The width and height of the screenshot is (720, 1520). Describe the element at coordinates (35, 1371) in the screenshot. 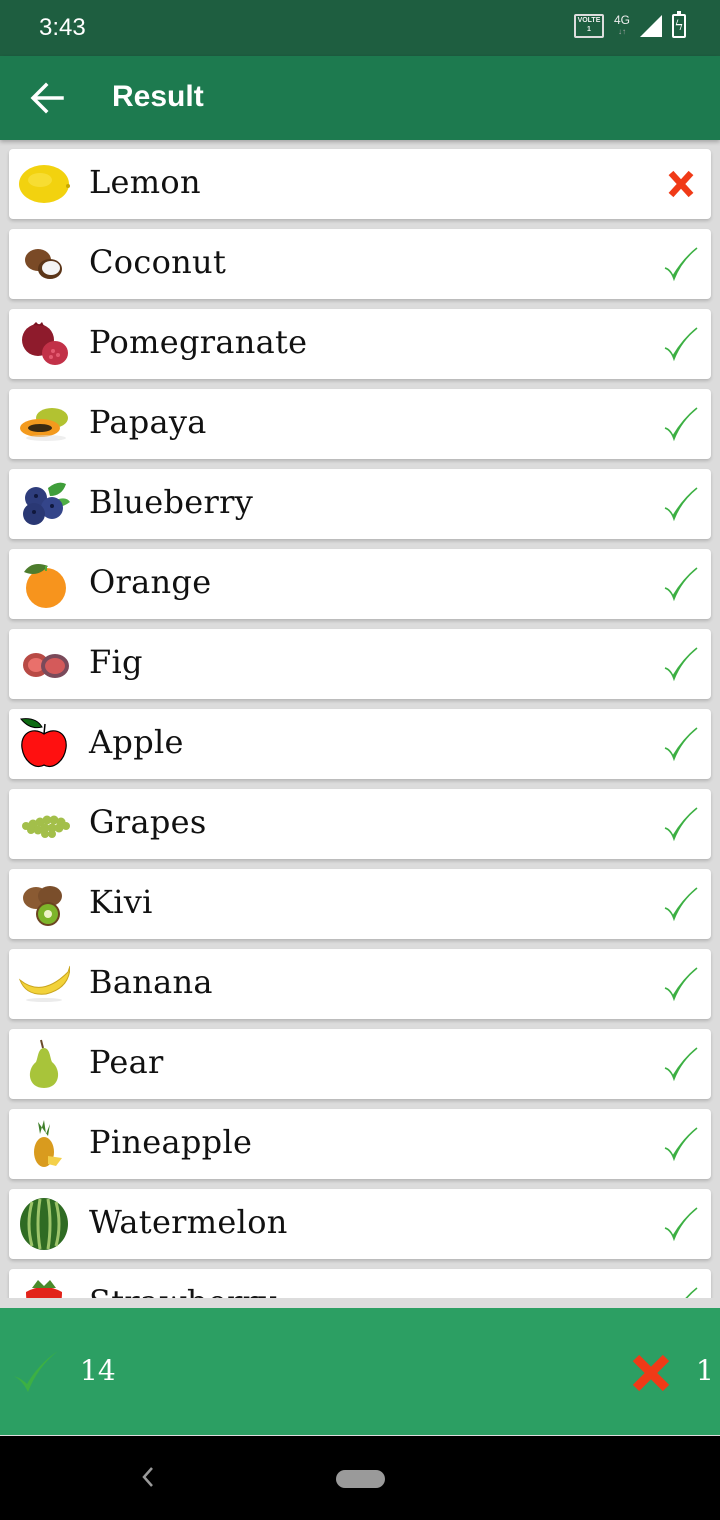

I see `check-icon` at that location.